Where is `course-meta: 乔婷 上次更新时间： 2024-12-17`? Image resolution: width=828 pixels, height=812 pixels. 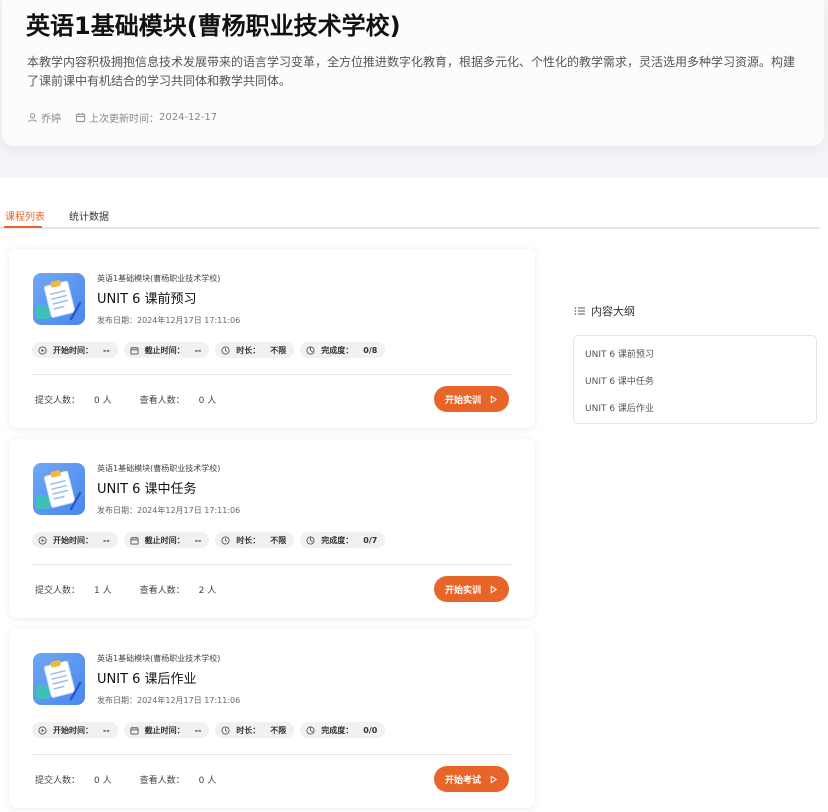
course-meta: 乔婷 上次更新时间： 2024-12-17 is located at coordinates (122, 117).